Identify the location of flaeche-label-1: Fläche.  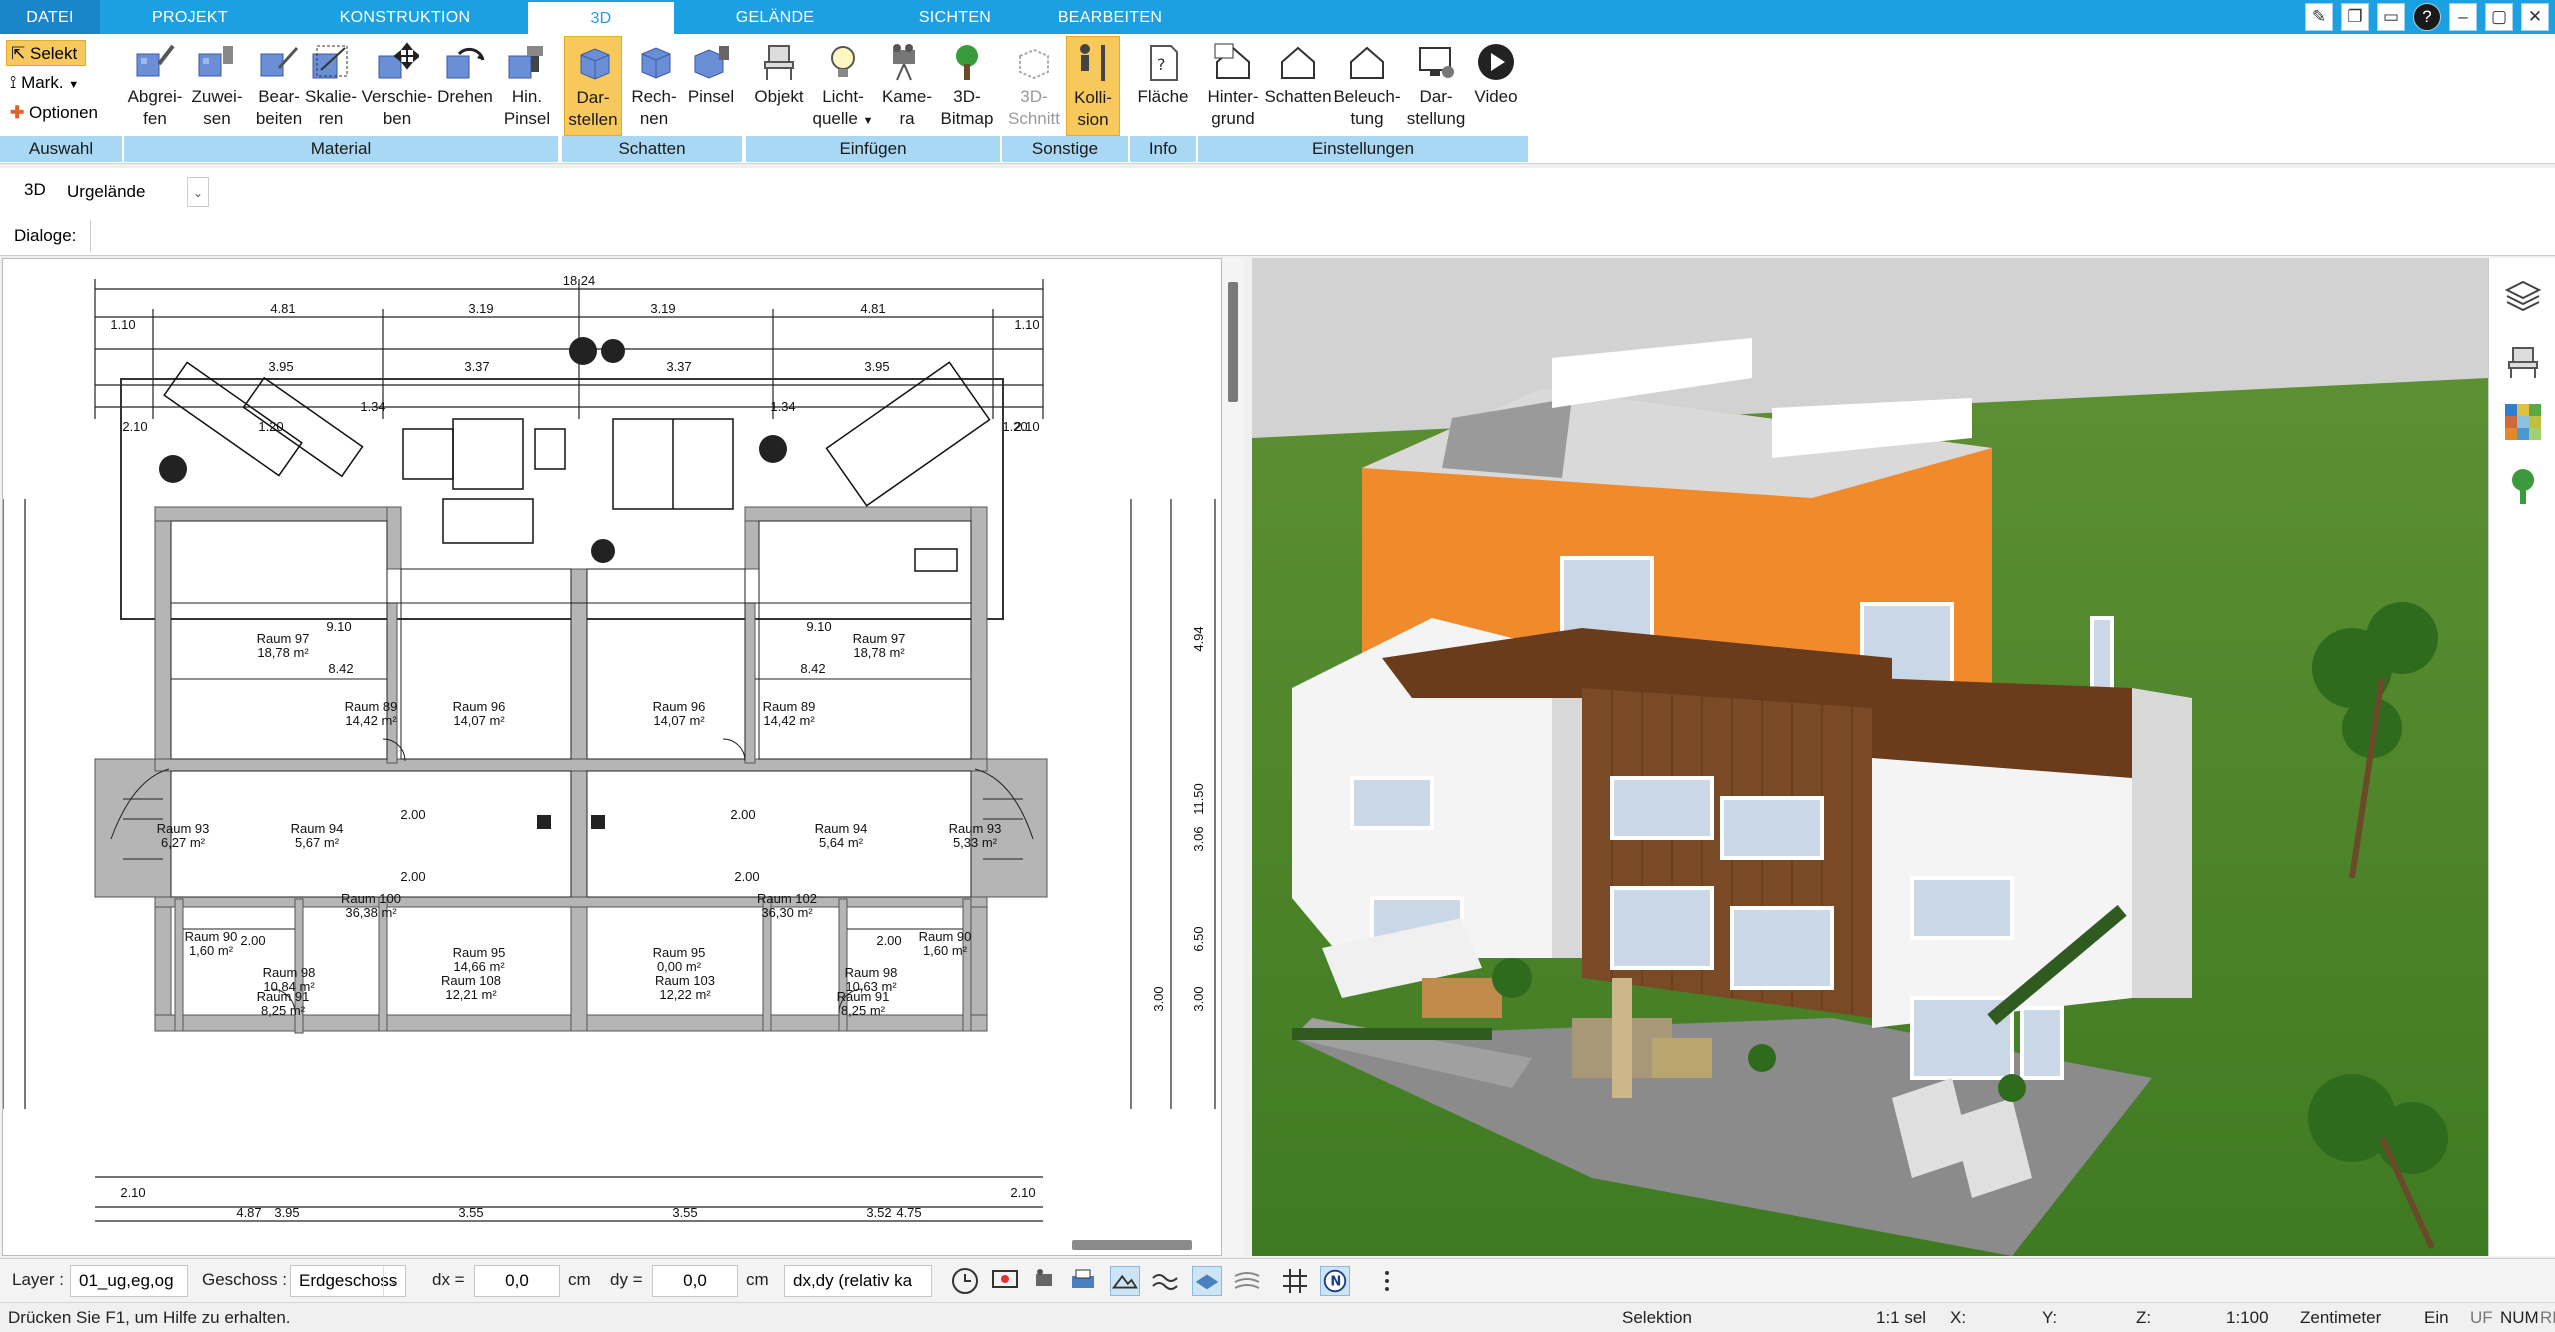
(1163, 96).